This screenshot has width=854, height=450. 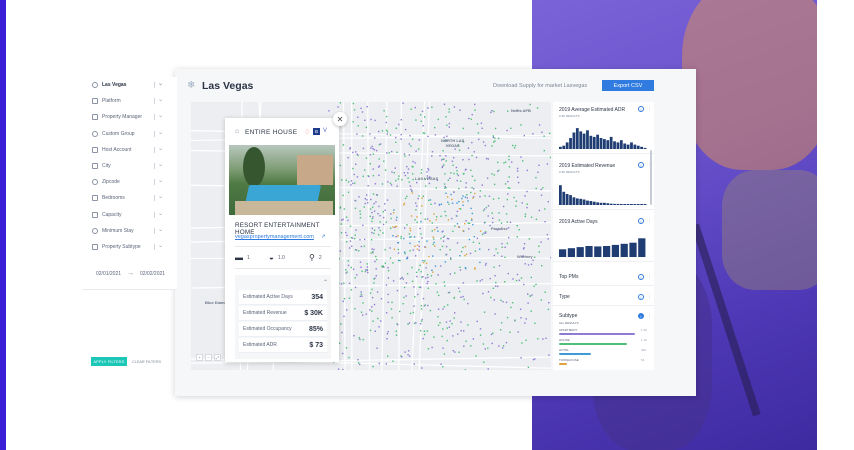 What do you see at coordinates (129, 231) in the screenshot?
I see `filter-item: Minimum Stay ⌄` at bounding box center [129, 231].